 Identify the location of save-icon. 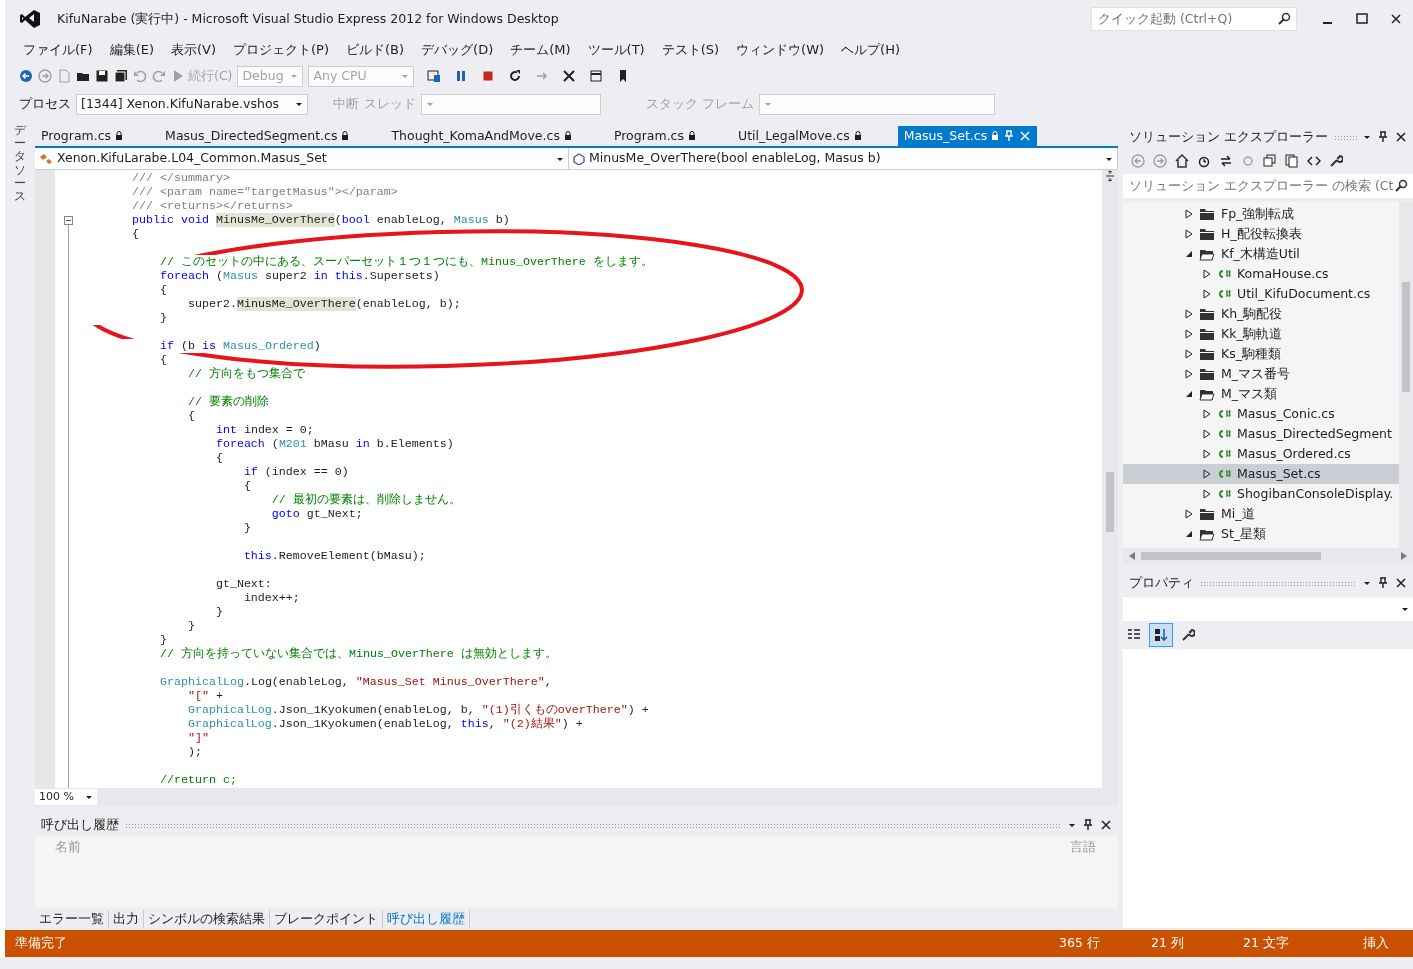
(102, 76).